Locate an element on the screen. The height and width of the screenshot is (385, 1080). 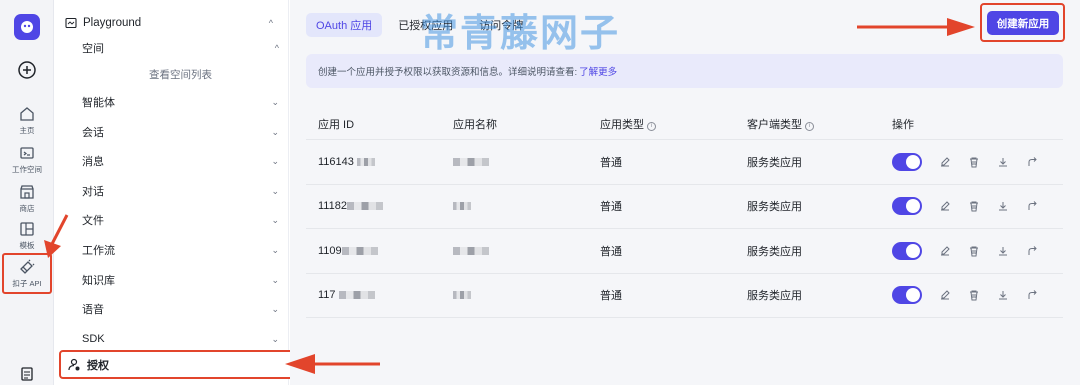
sidebar-item-knowledge: 知识库 ⌄ is located at coordinates (180, 280).